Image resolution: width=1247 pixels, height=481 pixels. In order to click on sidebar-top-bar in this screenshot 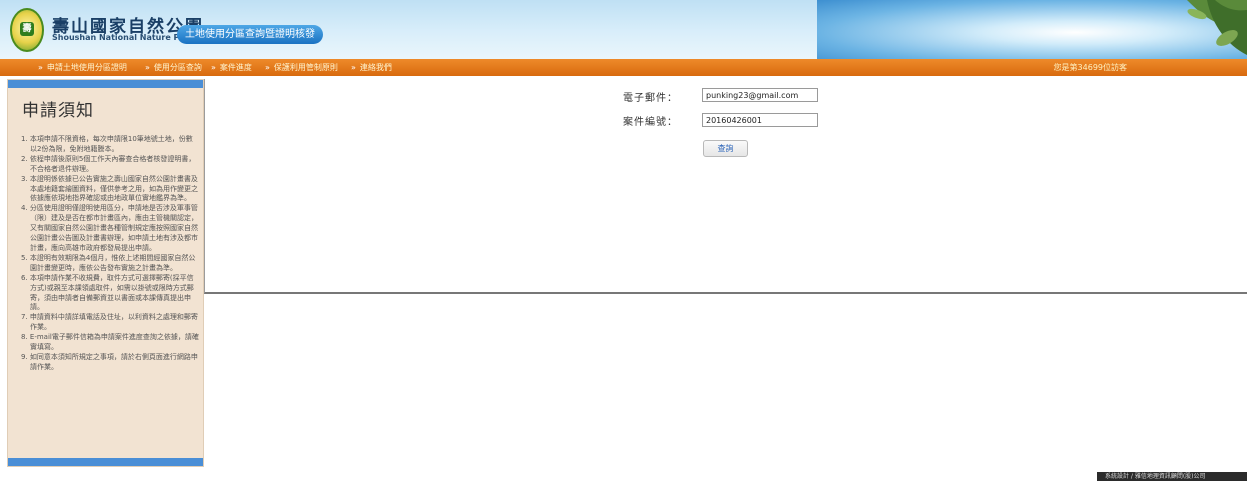, I will do `click(105, 84)`.